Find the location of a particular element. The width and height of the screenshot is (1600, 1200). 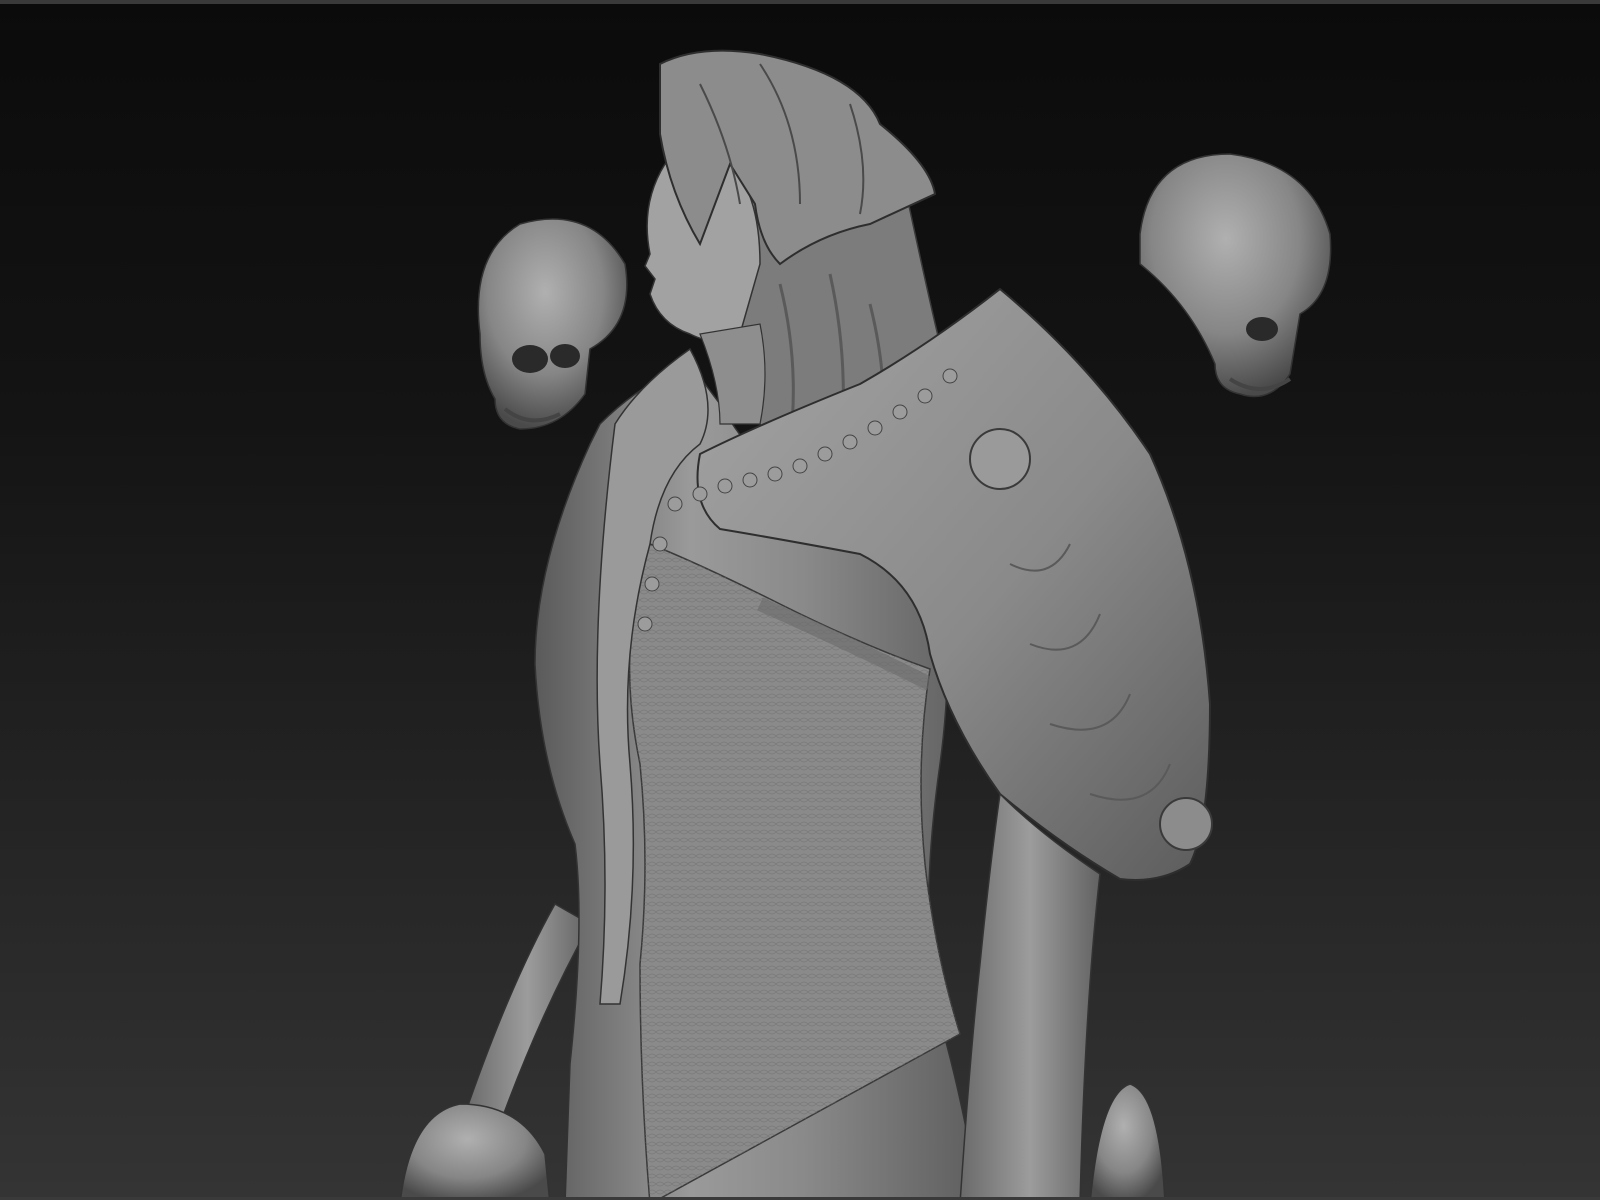

right-skull is located at coordinates (1235, 275).